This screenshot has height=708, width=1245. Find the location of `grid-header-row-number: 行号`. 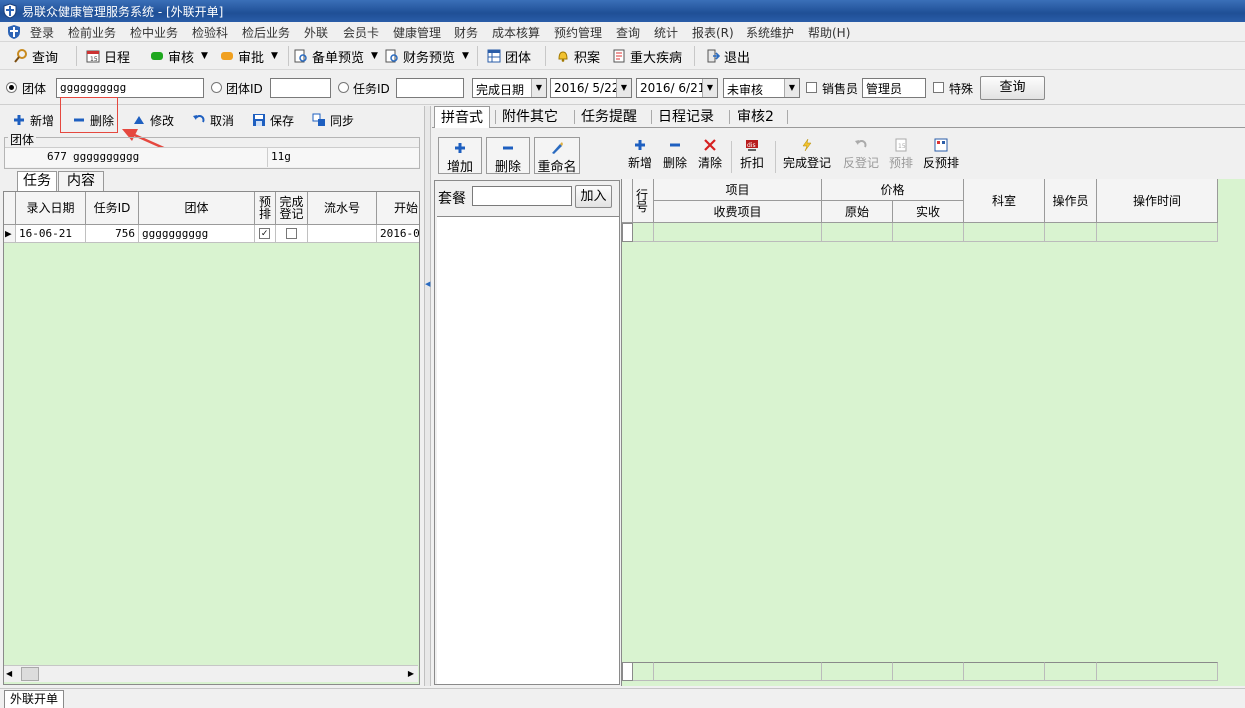

grid-header-row-number: 行号 is located at coordinates (643, 201).